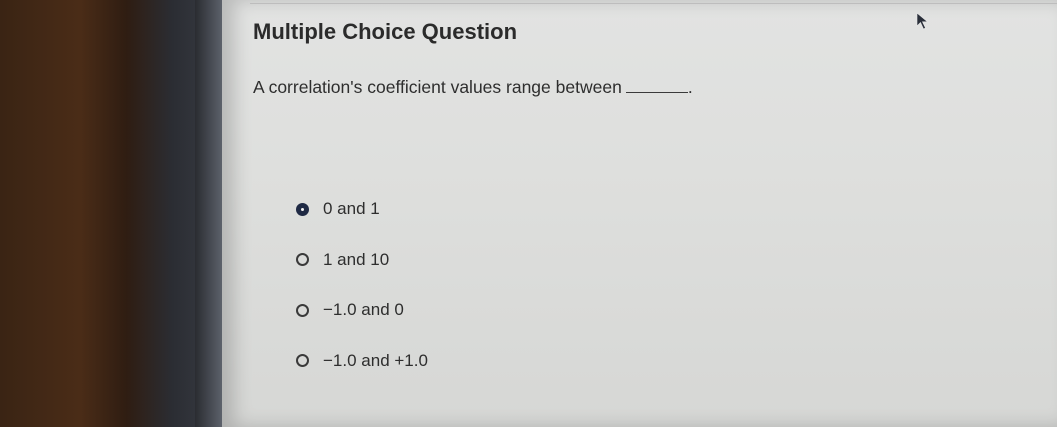 This screenshot has height=427, width=1057. I want to click on question-heading: Multiple Choice Question, so click(385, 31).